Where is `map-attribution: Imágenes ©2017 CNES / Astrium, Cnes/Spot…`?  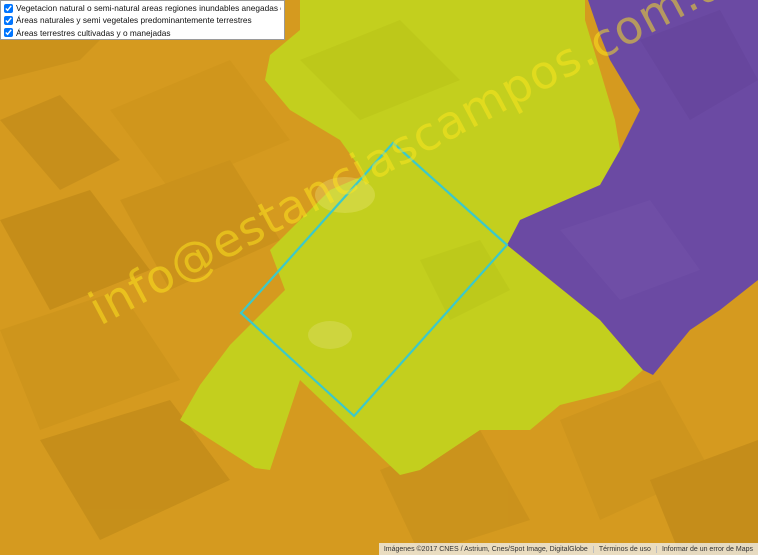
map-attribution: Imágenes ©2017 CNES / Astrium, Cnes/Spot… is located at coordinates (568, 549).